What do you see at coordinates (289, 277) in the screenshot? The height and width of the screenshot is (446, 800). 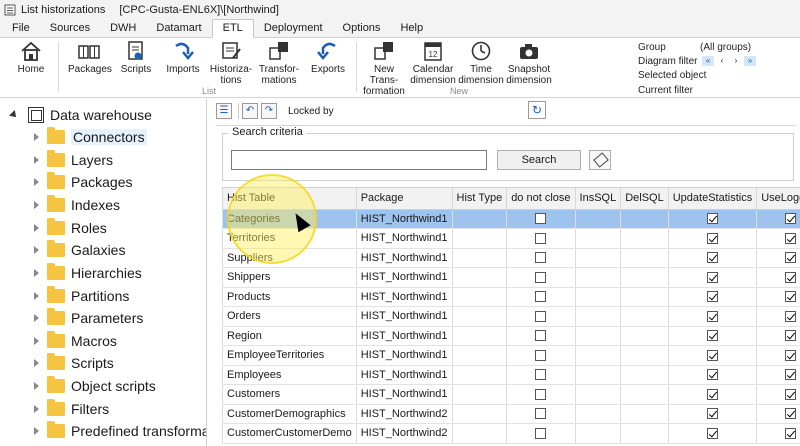 I see `cell-hist-table: Shippers` at bounding box center [289, 277].